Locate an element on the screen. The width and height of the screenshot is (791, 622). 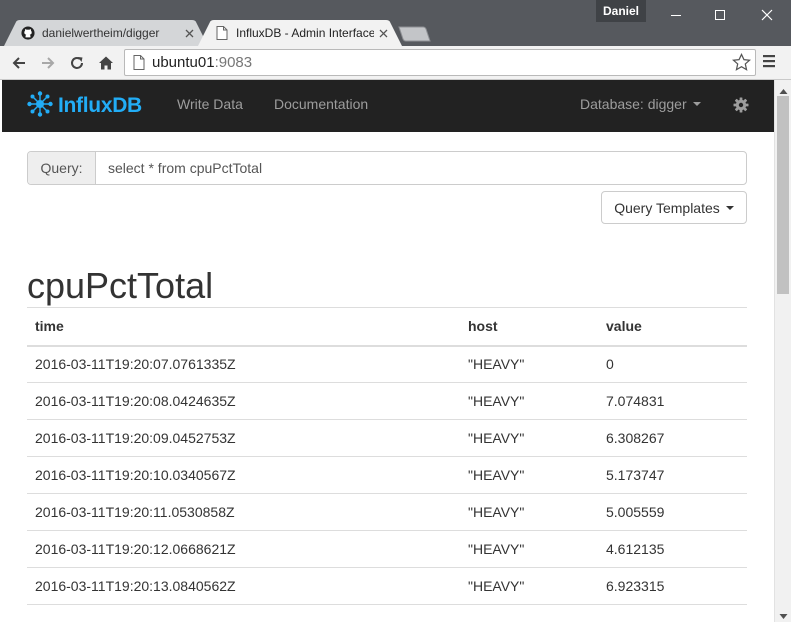
table-row: 2016-03-11T19:20:07.0761335Z "HEAVY" 0 is located at coordinates (387, 364).